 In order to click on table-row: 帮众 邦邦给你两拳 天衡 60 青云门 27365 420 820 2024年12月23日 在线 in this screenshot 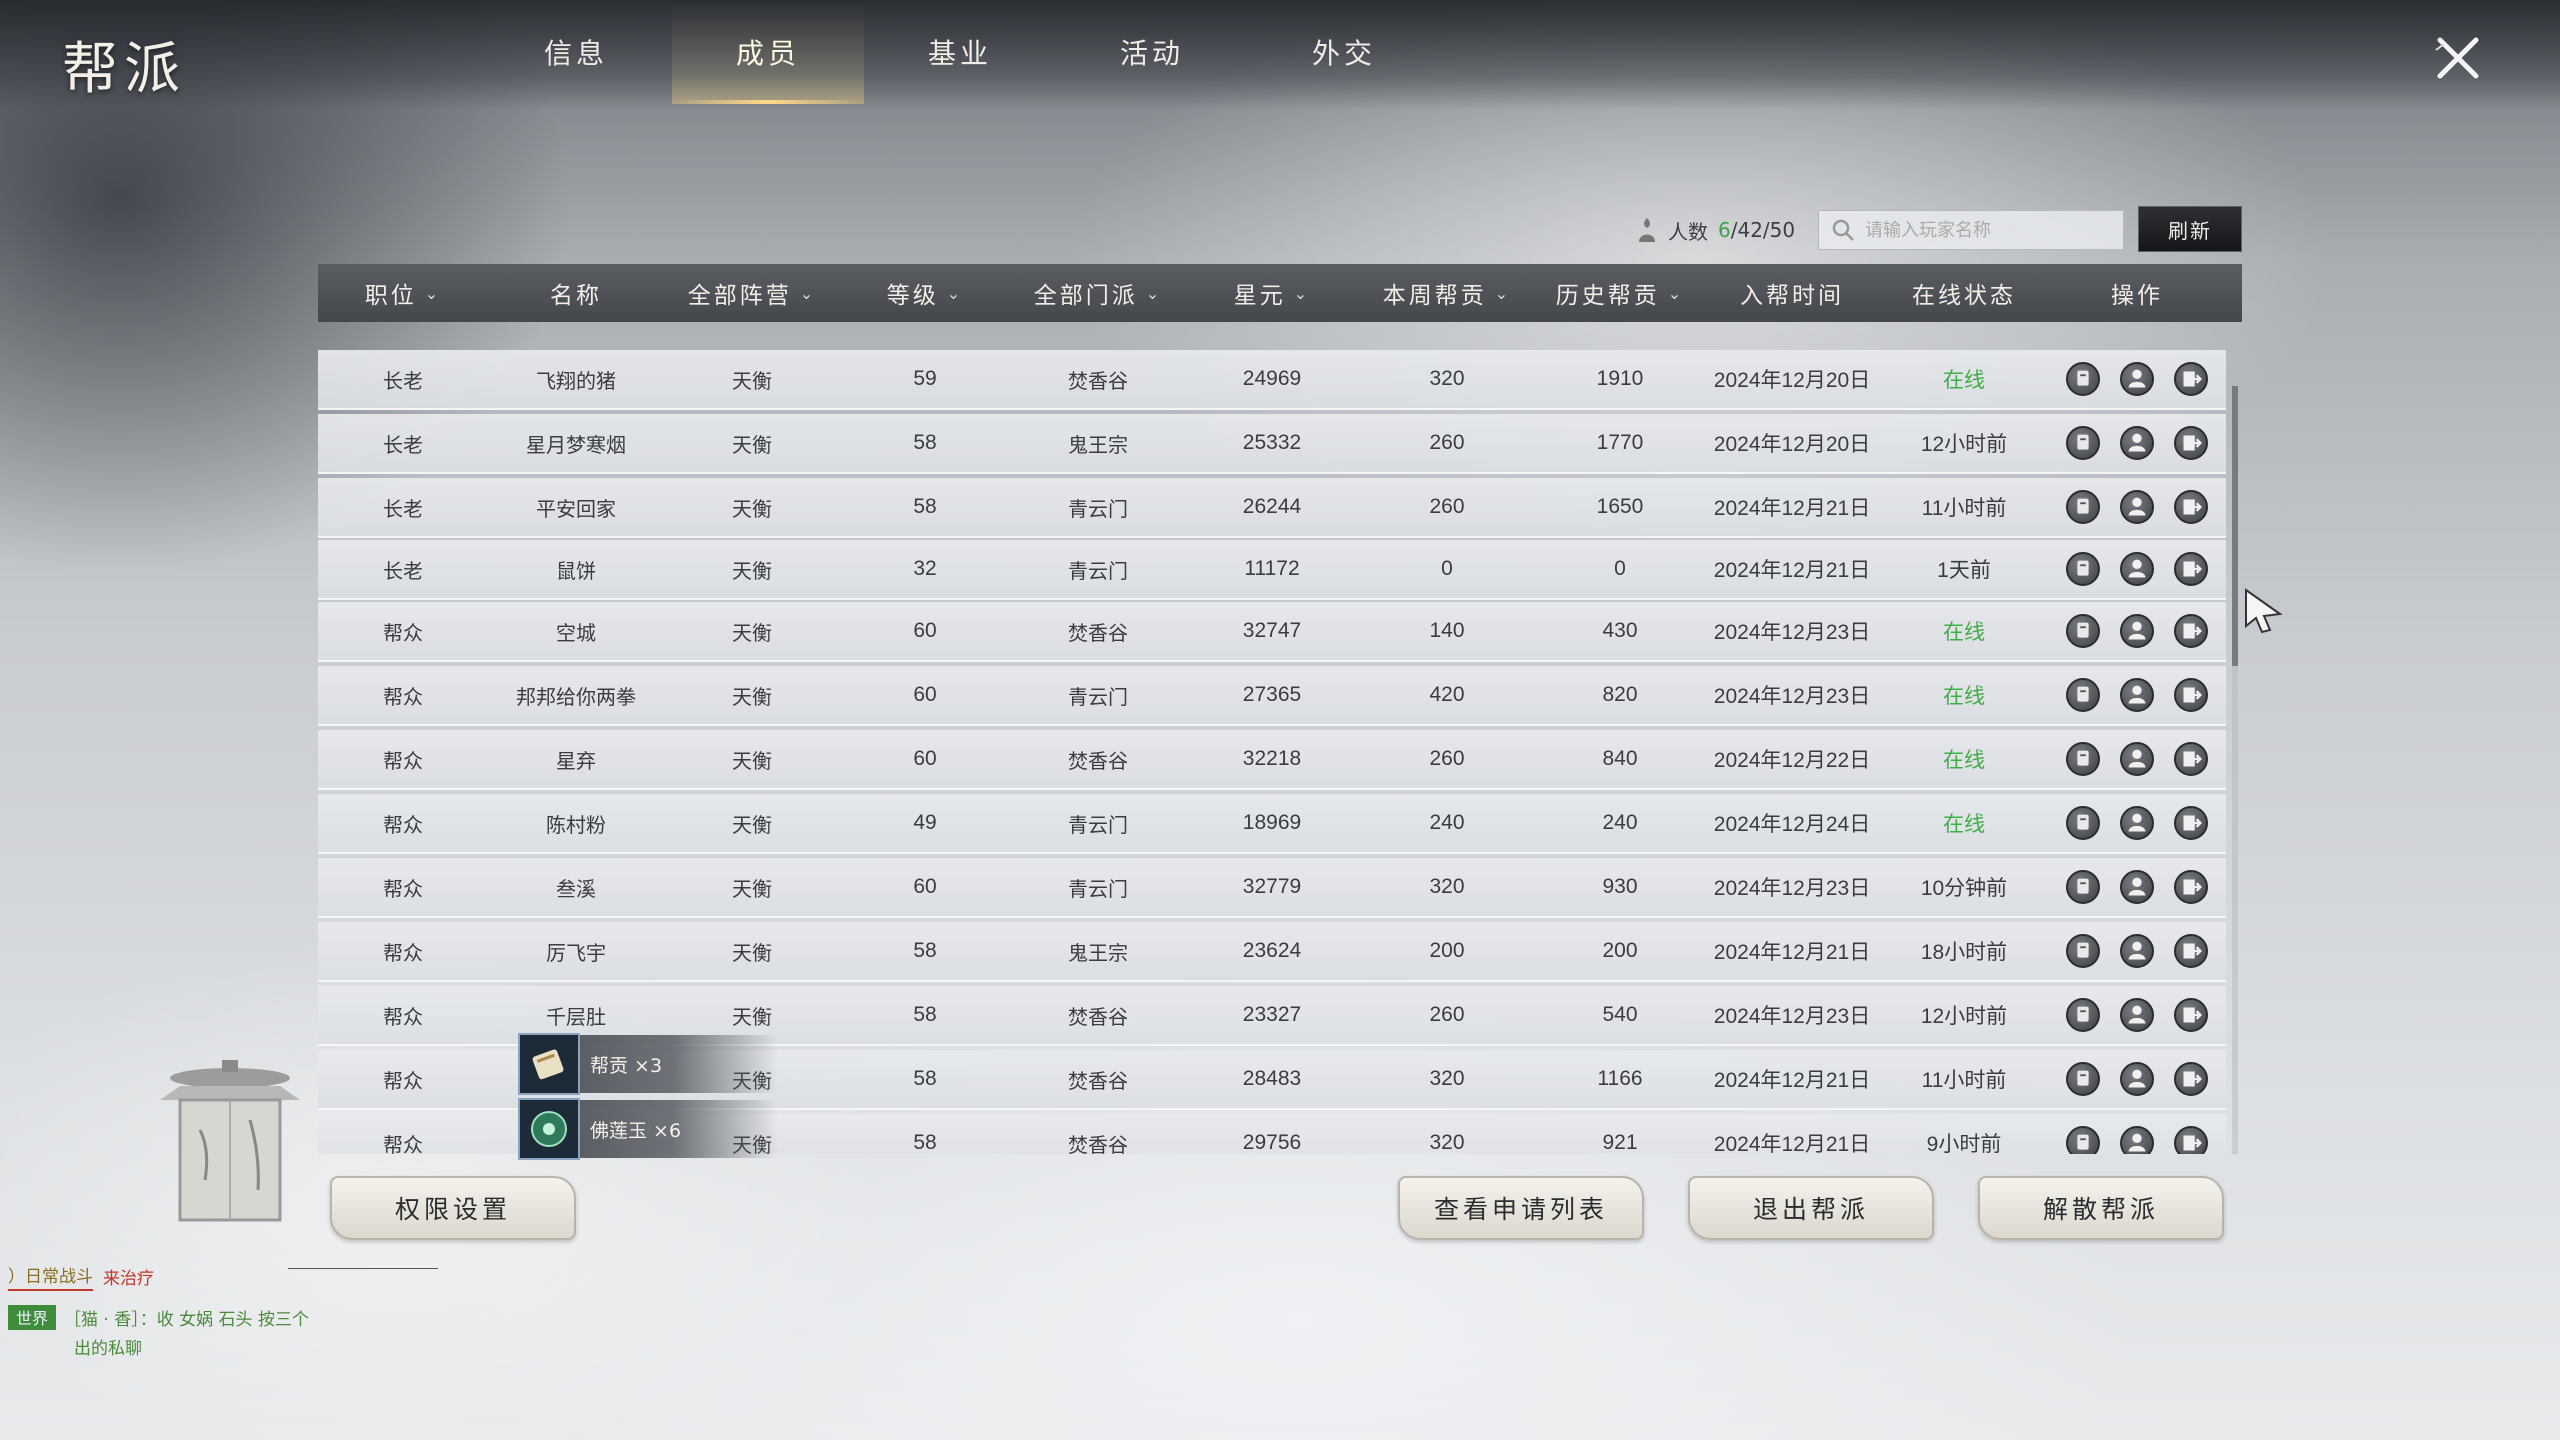, I will do `click(1272, 696)`.